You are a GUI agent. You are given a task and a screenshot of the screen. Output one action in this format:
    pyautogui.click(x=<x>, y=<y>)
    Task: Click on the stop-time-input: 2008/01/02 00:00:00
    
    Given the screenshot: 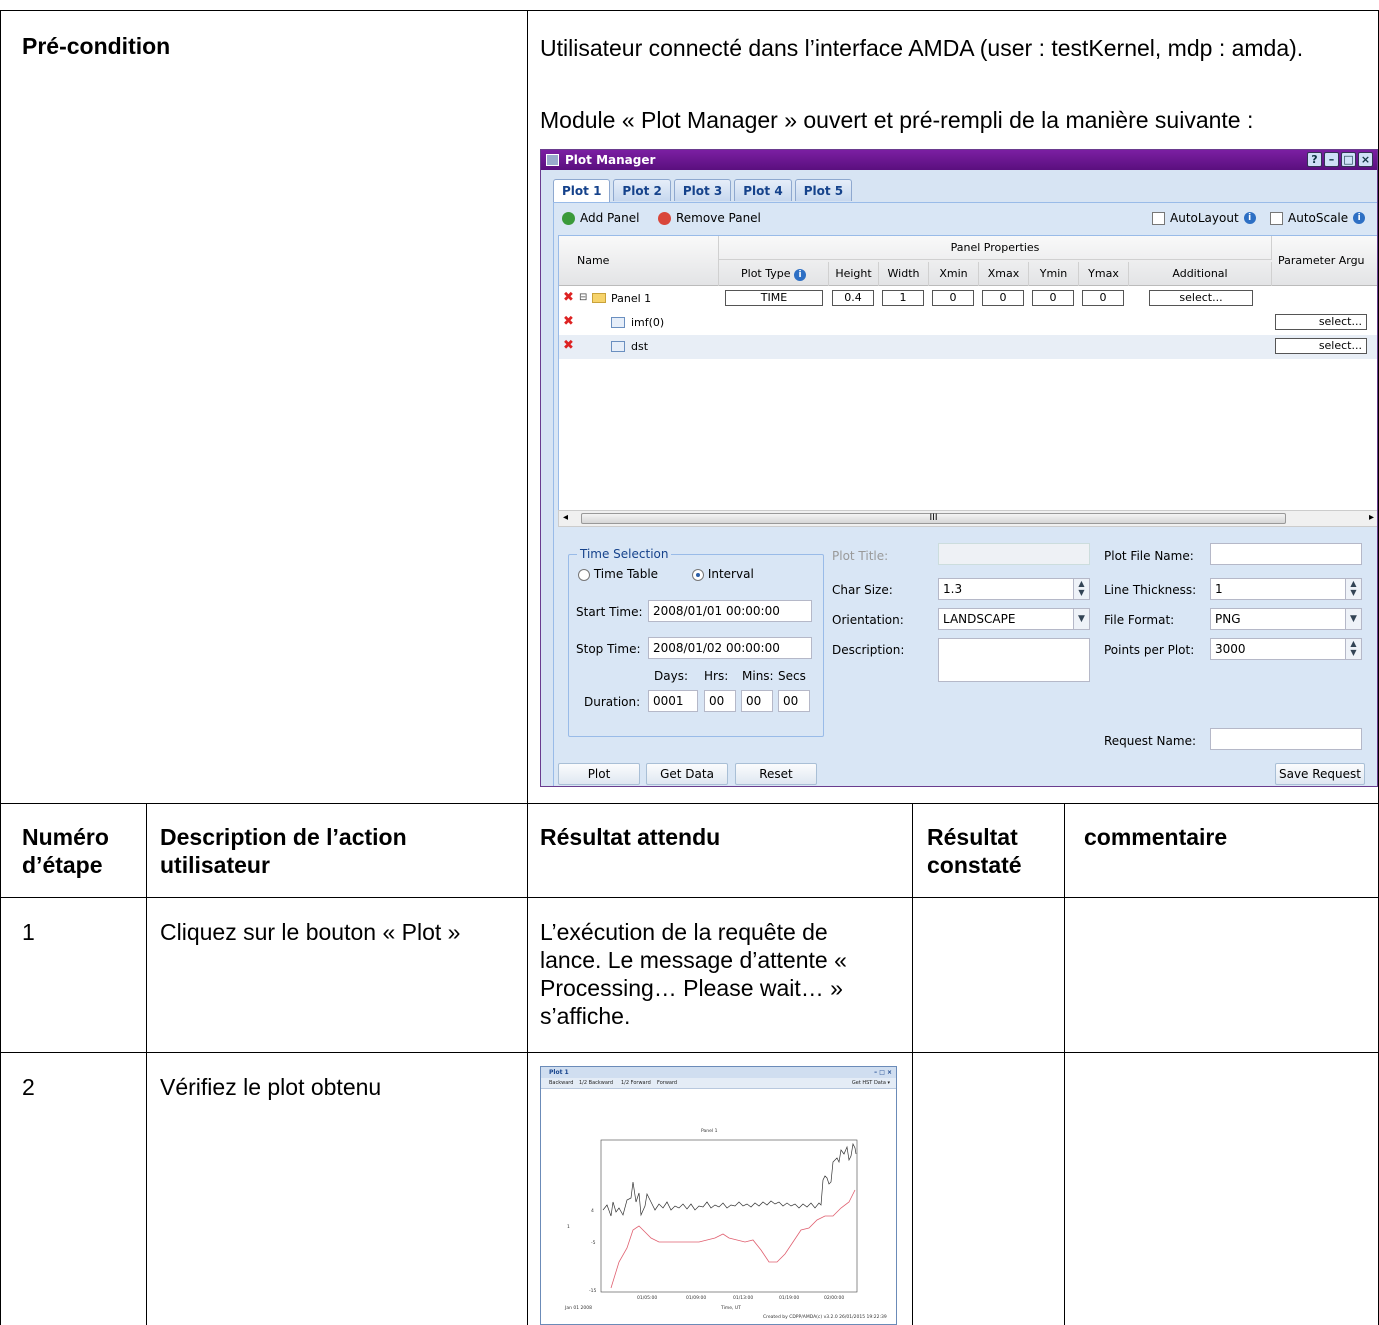 What is the action you would take?
    pyautogui.click(x=730, y=648)
    